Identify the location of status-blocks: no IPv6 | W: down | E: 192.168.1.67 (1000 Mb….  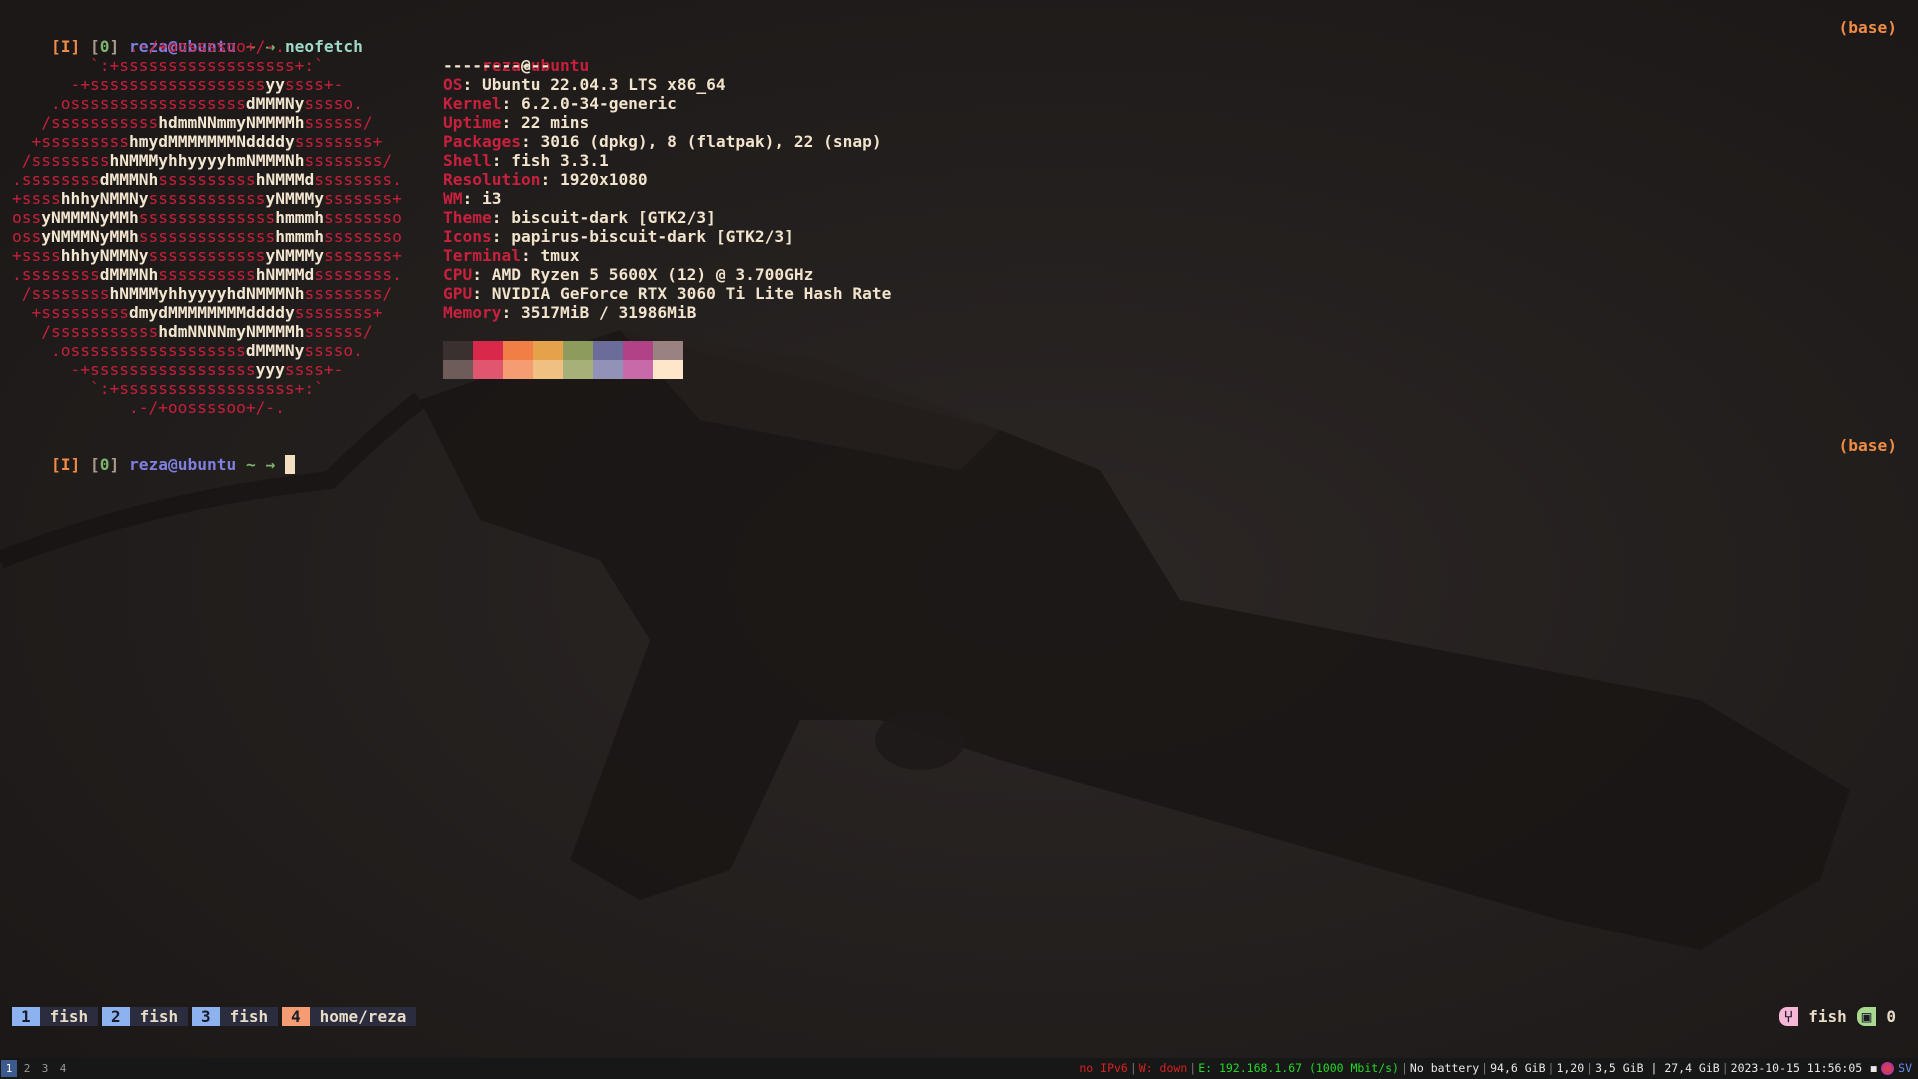
(1495, 1068).